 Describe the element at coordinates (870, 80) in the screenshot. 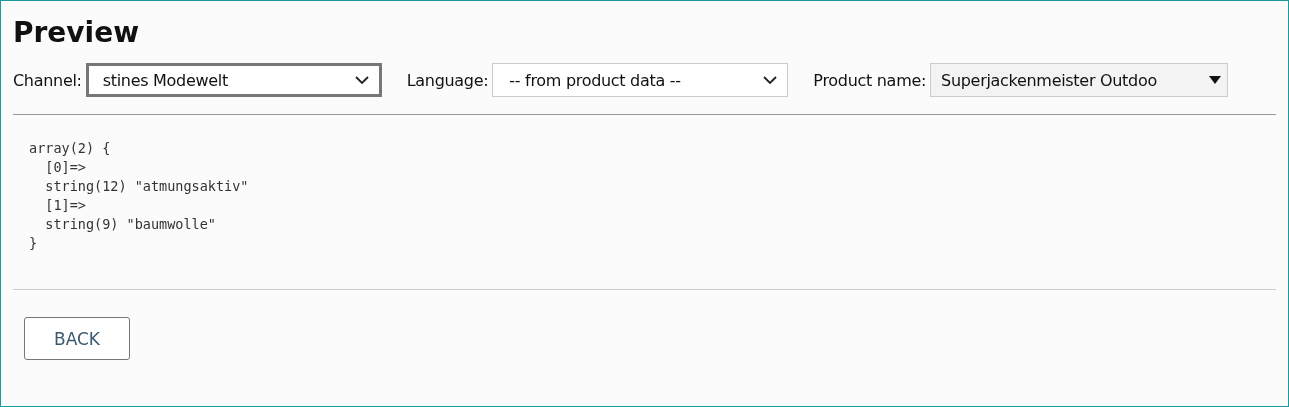

I see `field-label: Product name:` at that location.